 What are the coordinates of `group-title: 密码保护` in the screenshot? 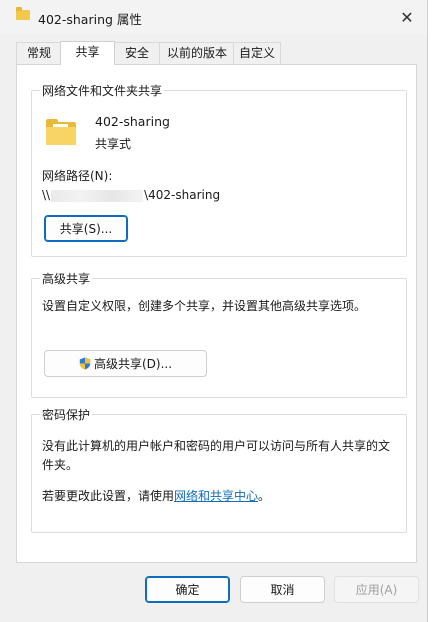 It's located at (66, 414).